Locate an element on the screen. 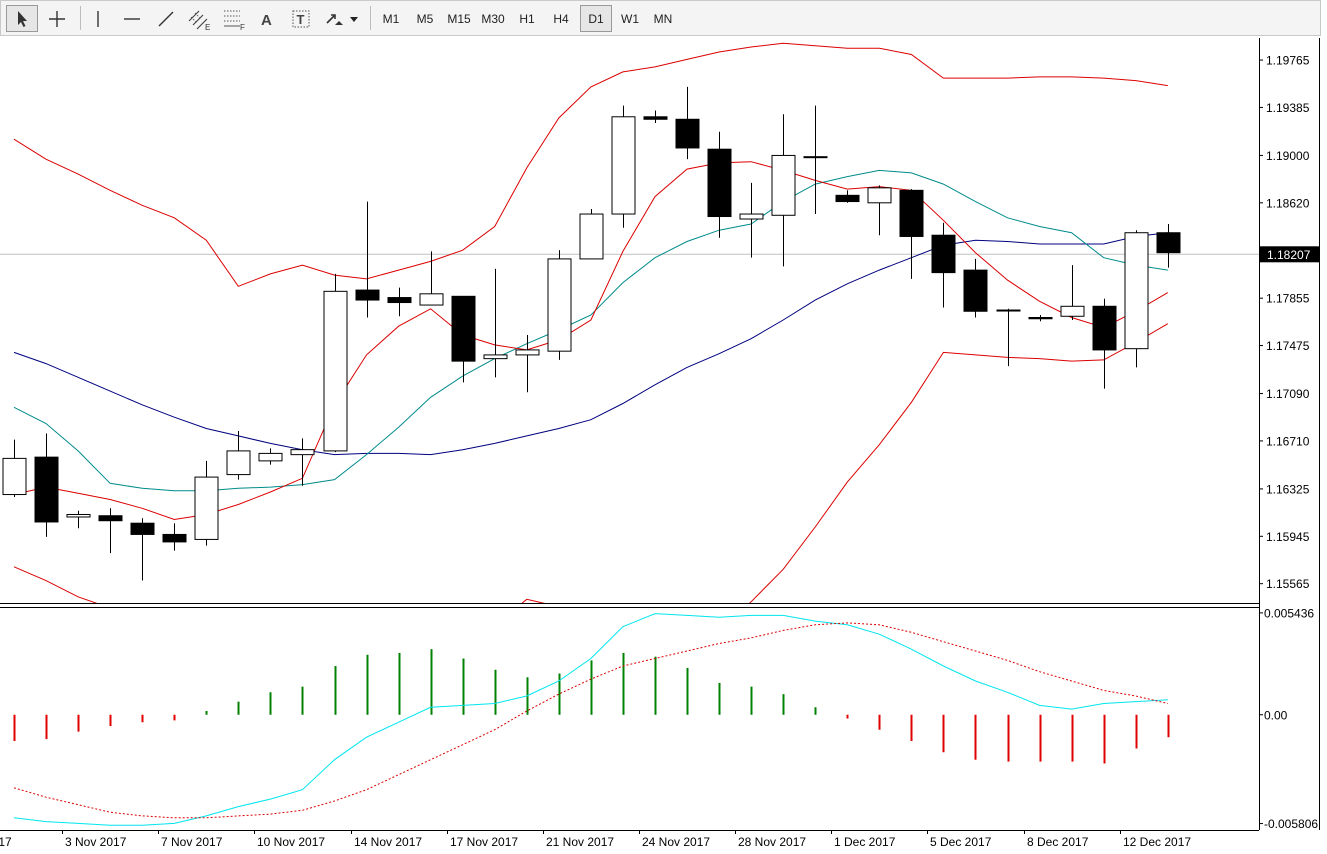 Image resolution: width=1327 pixels, height=854 pixels. fibonacci-retracement-icon: F is located at coordinates (234, 20).